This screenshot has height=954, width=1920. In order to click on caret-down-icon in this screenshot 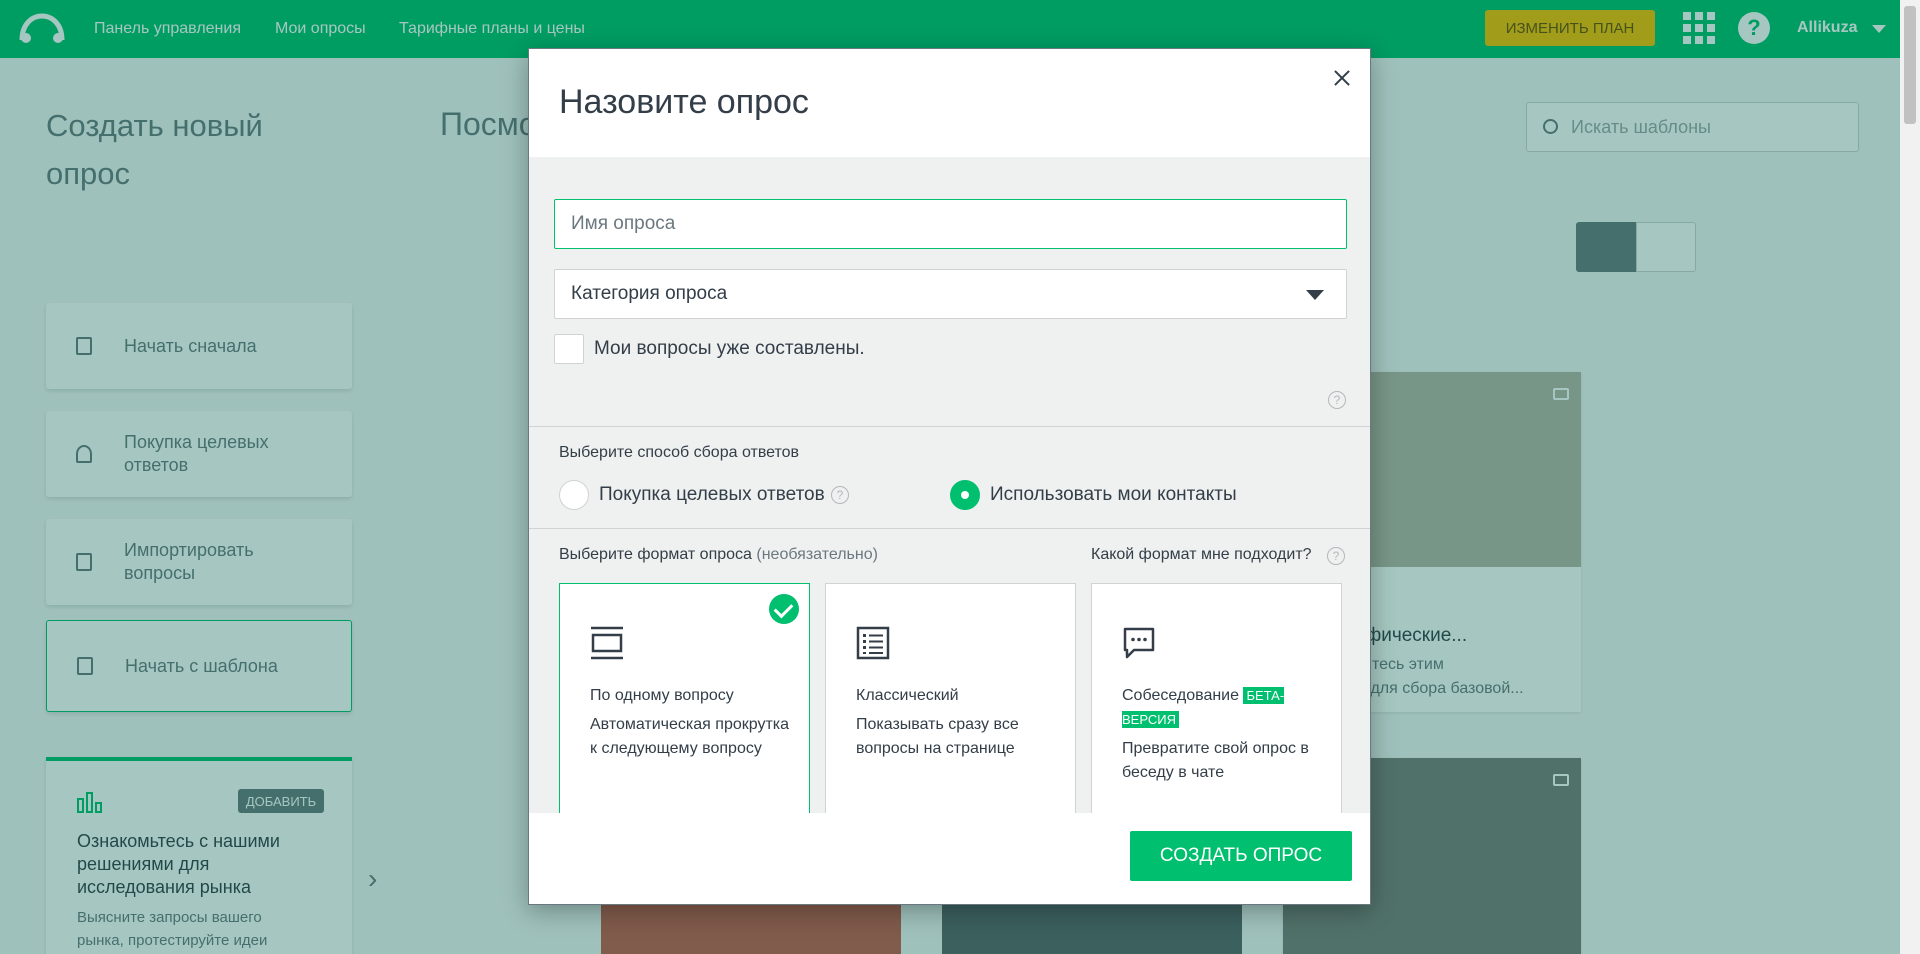, I will do `click(1315, 295)`.